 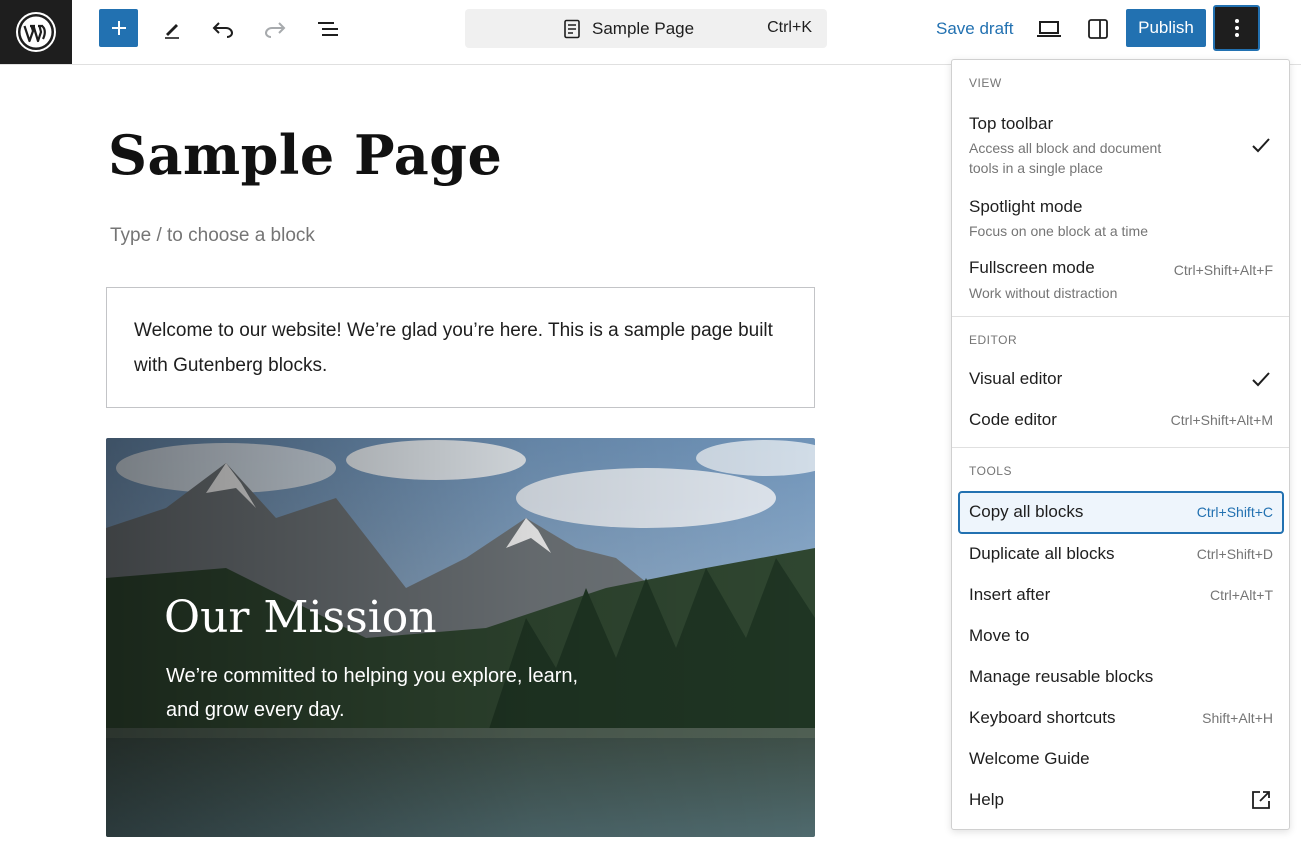 What do you see at coordinates (1026, 206) in the screenshot?
I see `menu-item-label: Spotlight mode` at bounding box center [1026, 206].